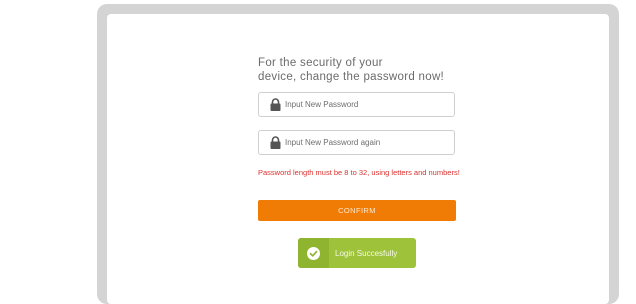 The width and height of the screenshot is (636, 304). I want to click on new-password-field, so click(356, 104).